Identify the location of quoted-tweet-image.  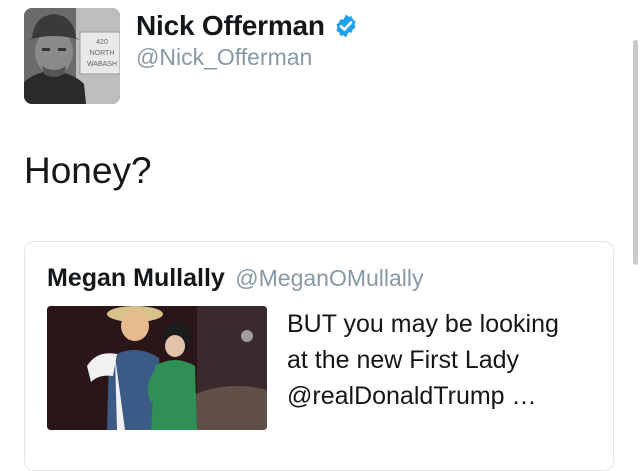
(157, 368).